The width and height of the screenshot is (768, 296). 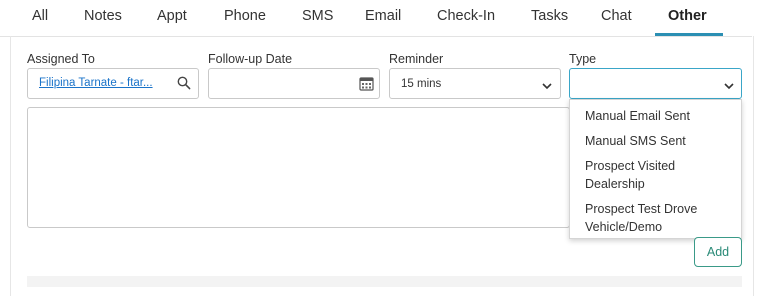 I want to click on tab-tasks: Tasks, so click(x=549, y=16).